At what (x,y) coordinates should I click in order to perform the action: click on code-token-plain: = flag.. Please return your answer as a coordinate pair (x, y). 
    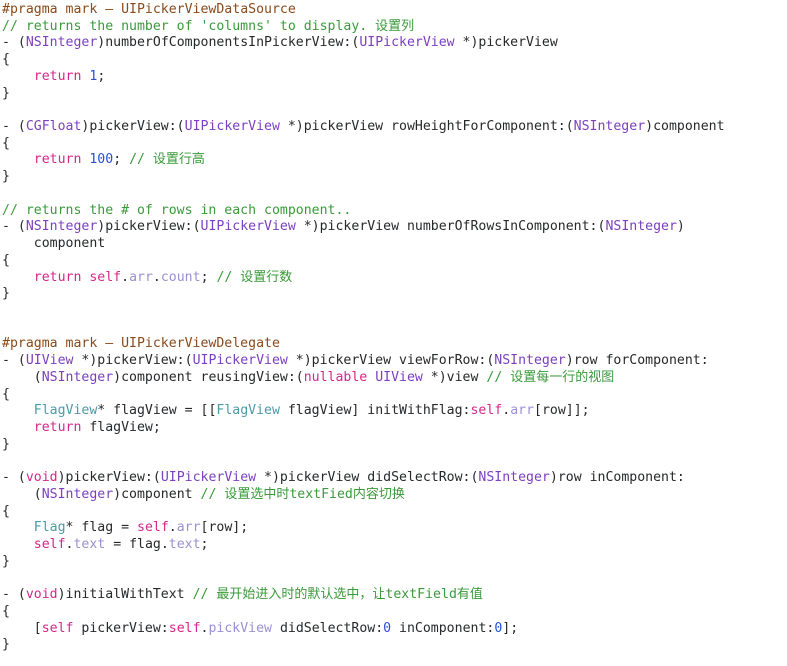
    Looking at the image, I should click on (137, 544).